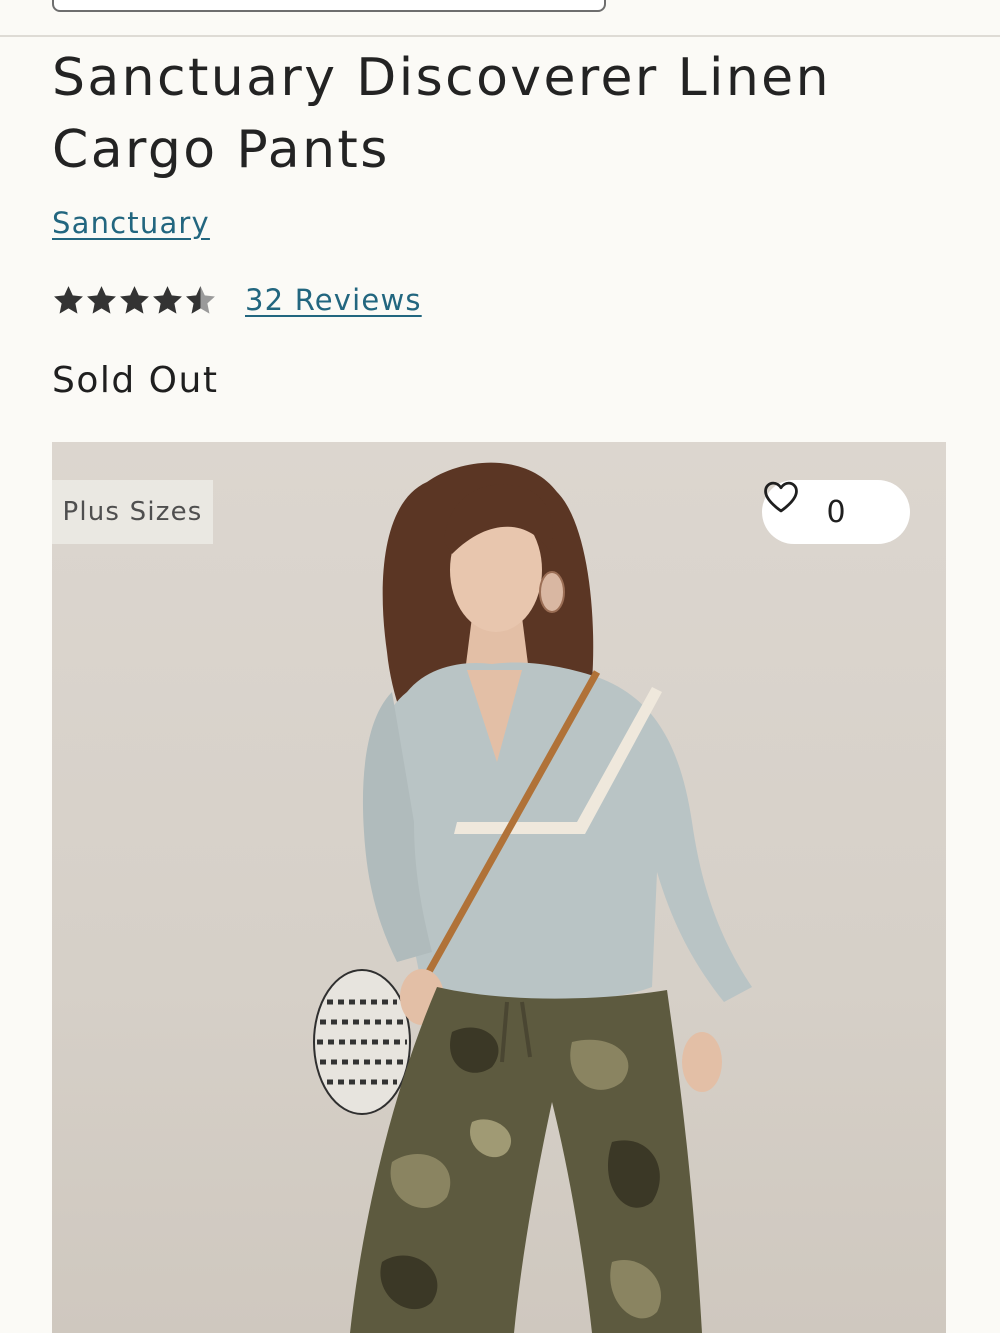 This screenshot has height=1333, width=1000. What do you see at coordinates (329, 6) in the screenshot?
I see `search-input` at bounding box center [329, 6].